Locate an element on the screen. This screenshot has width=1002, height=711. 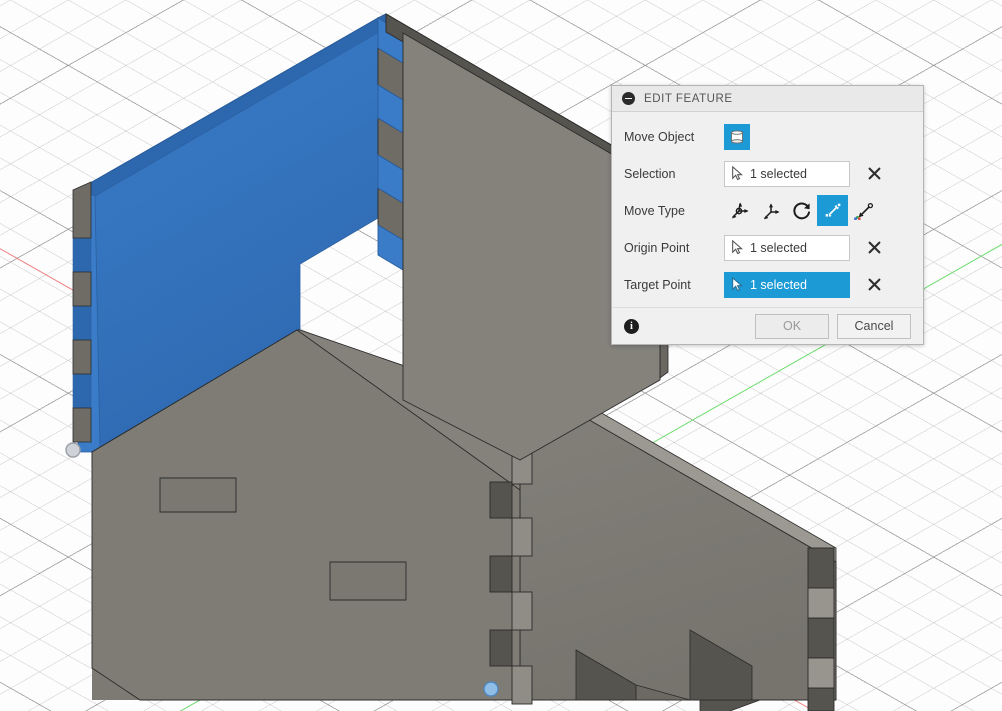
point-to-point-glyph is located at coordinates (832, 210).